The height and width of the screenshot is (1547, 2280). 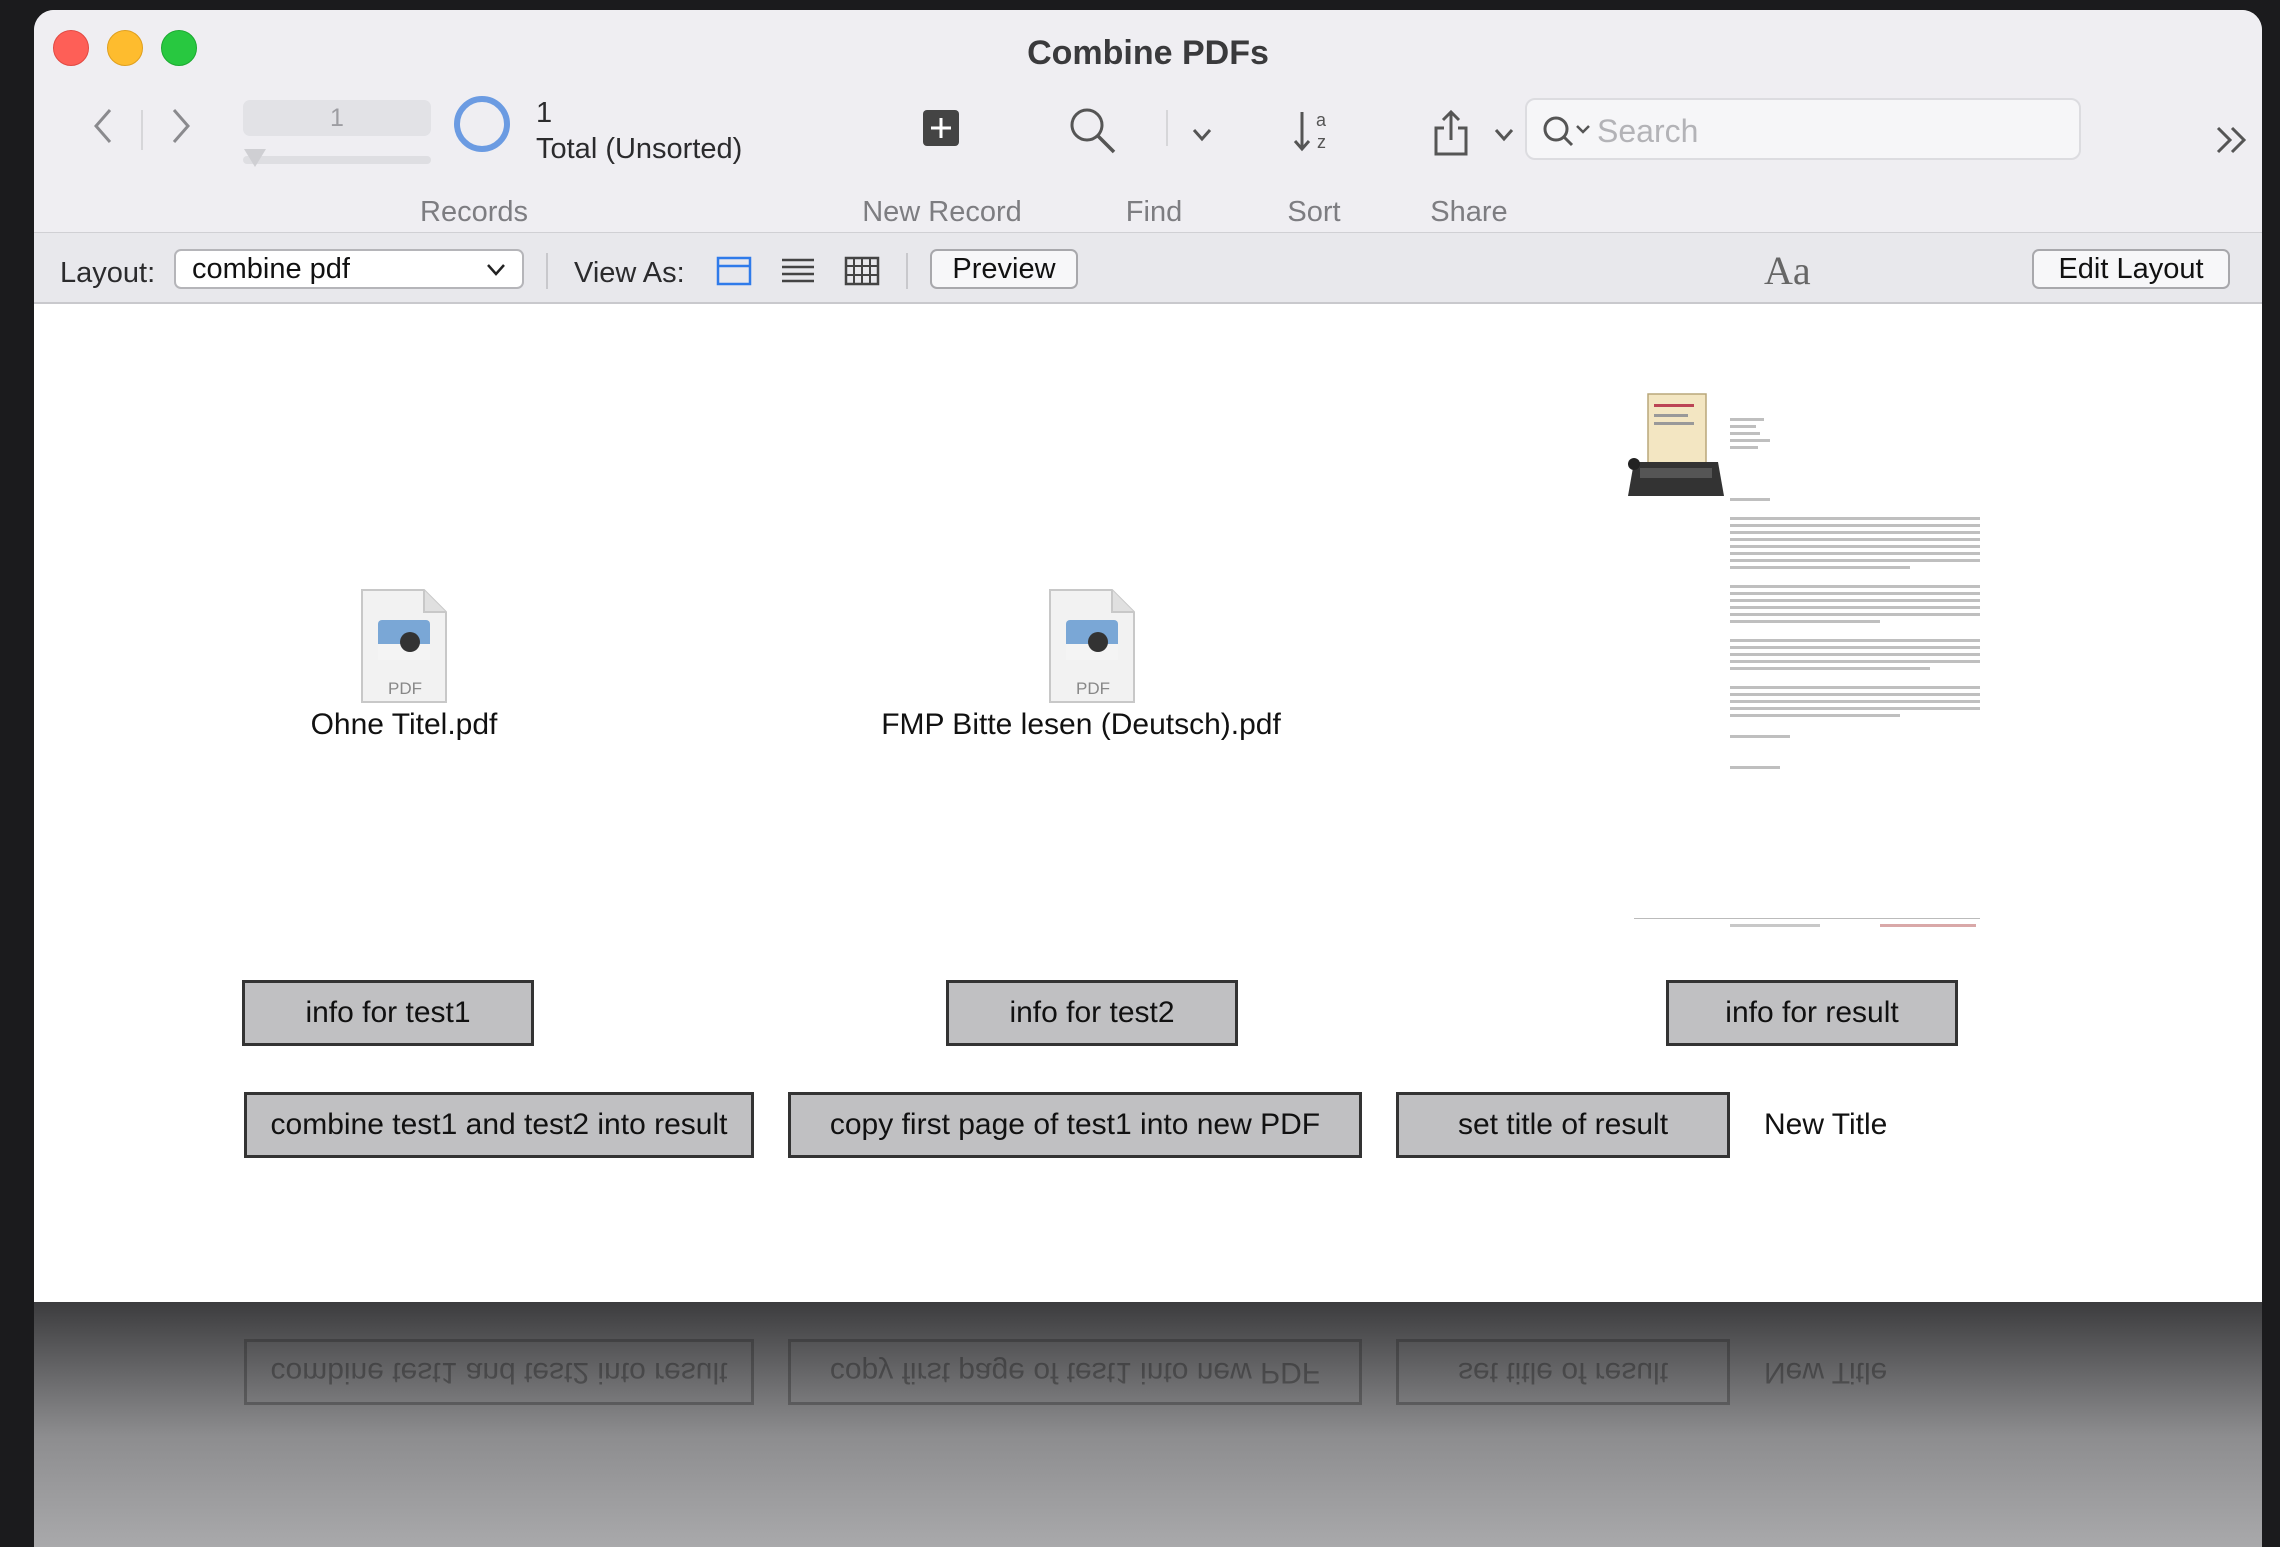 What do you see at coordinates (271, 269) in the screenshot?
I see `layout-select-value: combine pdf` at bounding box center [271, 269].